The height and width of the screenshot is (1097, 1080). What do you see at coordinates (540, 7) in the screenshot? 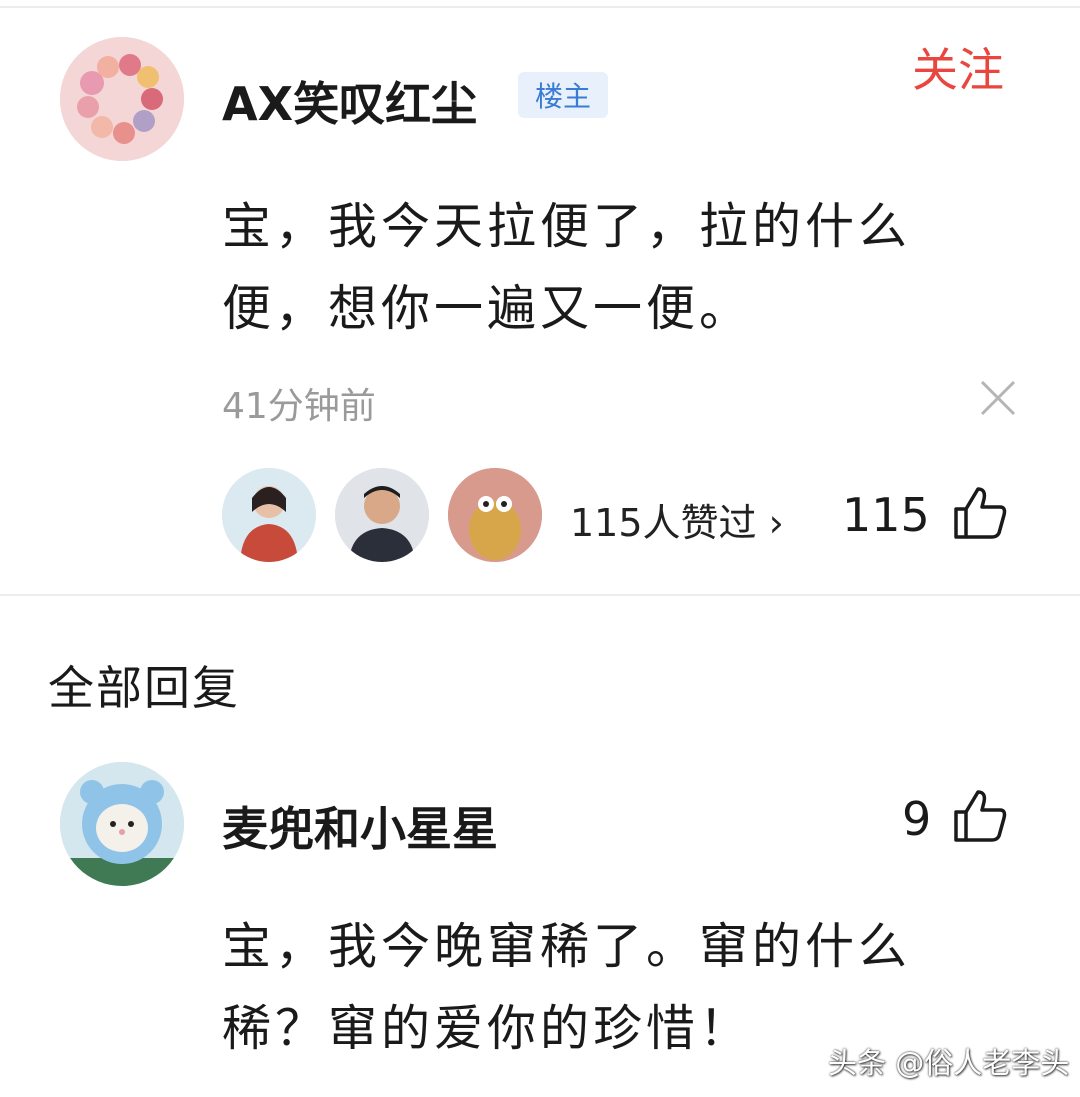
I see `top-divider` at bounding box center [540, 7].